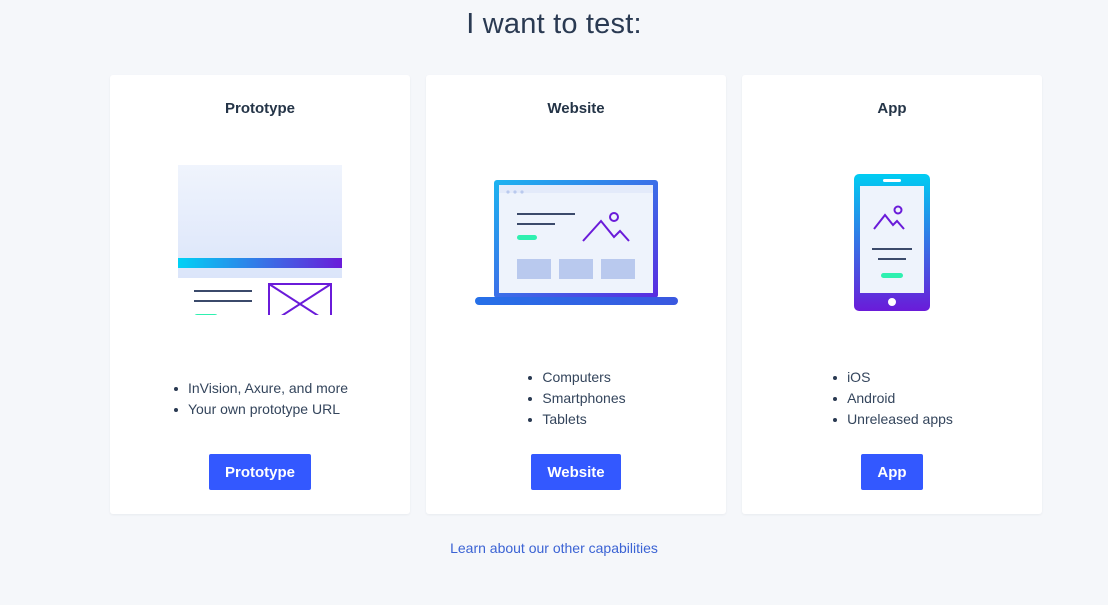 Image resolution: width=1108 pixels, height=605 pixels. What do you see at coordinates (260, 388) in the screenshot?
I see `list-item: InVision, Axure, and more` at bounding box center [260, 388].